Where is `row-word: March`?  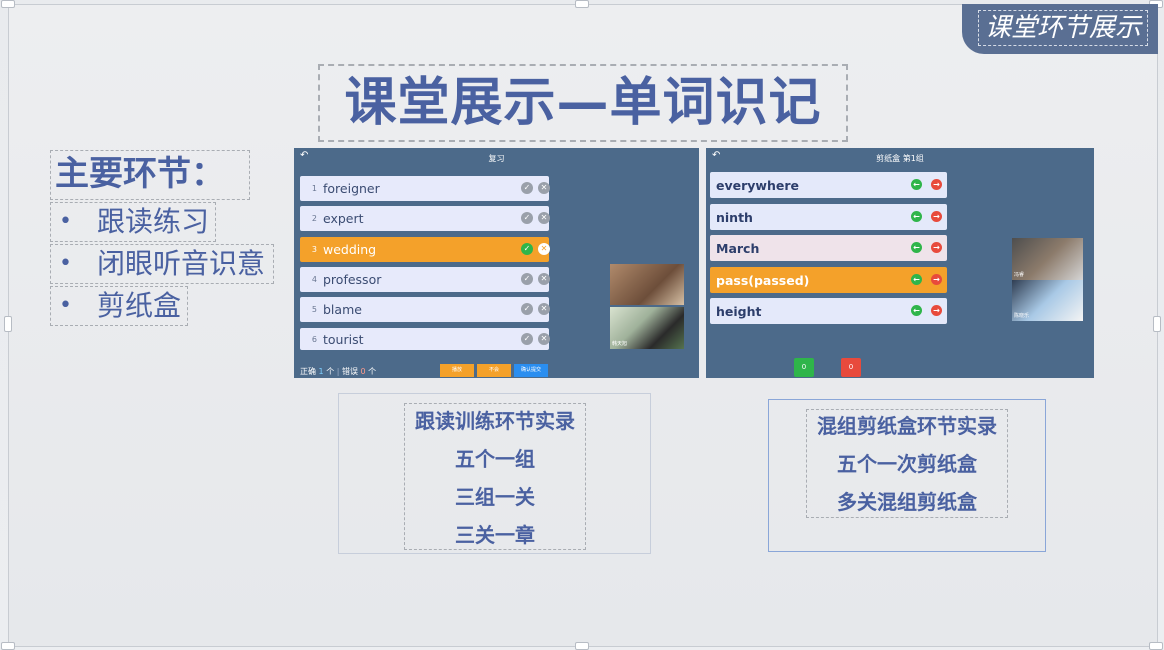 row-word: March is located at coordinates (738, 248).